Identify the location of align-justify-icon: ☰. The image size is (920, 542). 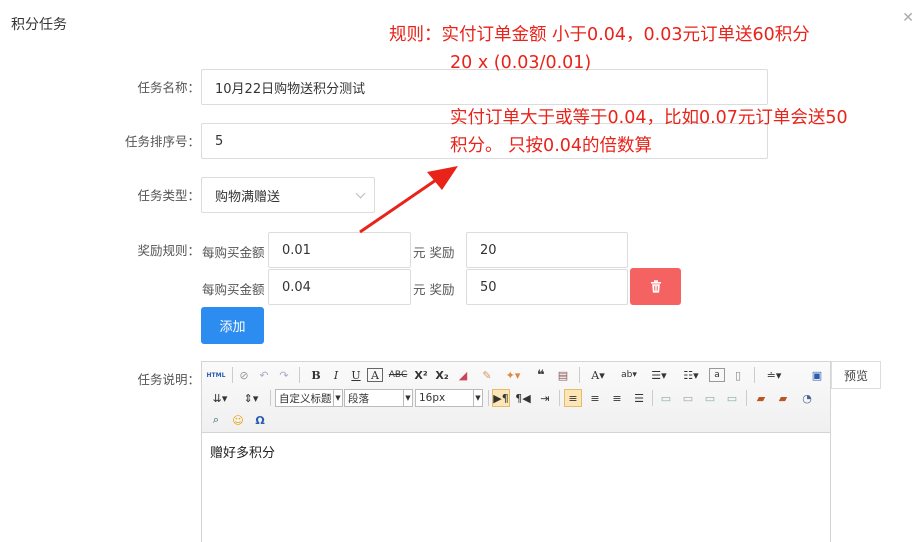
(639, 398).